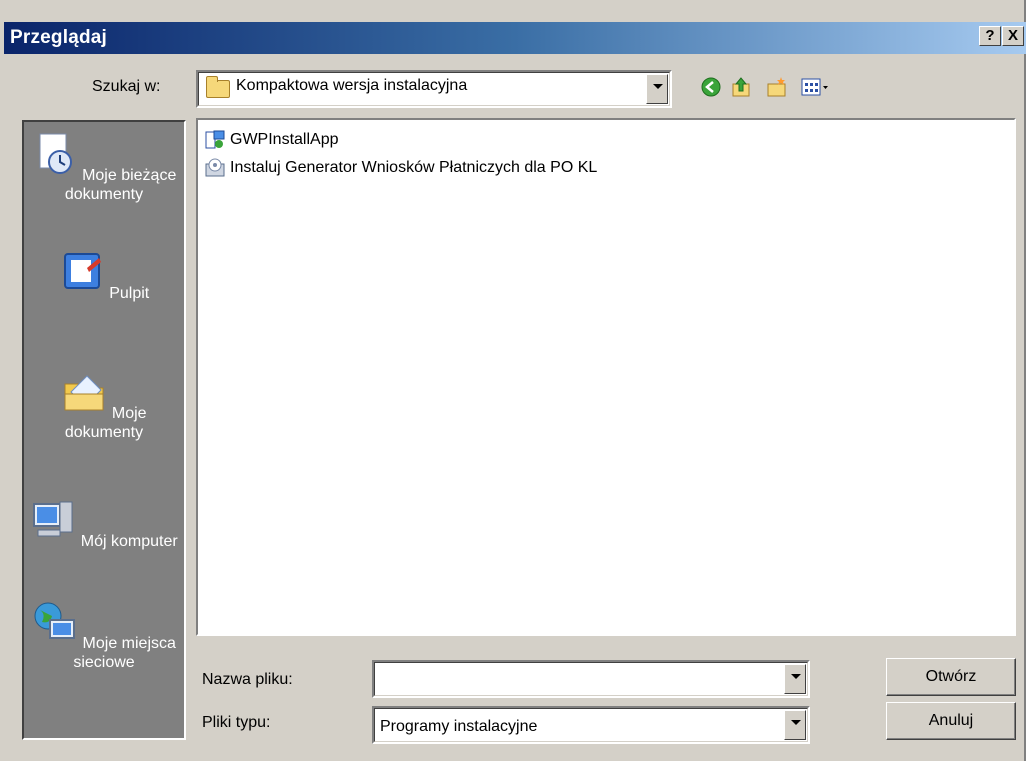  What do you see at coordinates (990, 36) in the screenshot?
I see `help-button: ?` at bounding box center [990, 36].